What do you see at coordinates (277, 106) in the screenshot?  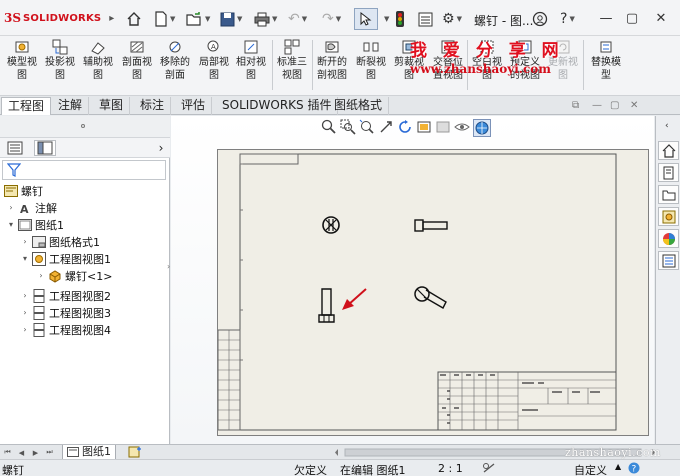 I see `tab-addins: SOLIDWORKS 插件` at bounding box center [277, 106].